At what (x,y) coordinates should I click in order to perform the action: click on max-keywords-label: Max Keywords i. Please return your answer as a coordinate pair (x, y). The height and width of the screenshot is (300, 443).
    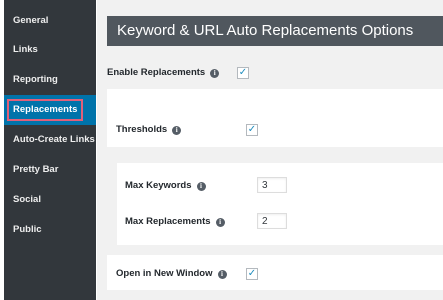
    Looking at the image, I should click on (165, 185).